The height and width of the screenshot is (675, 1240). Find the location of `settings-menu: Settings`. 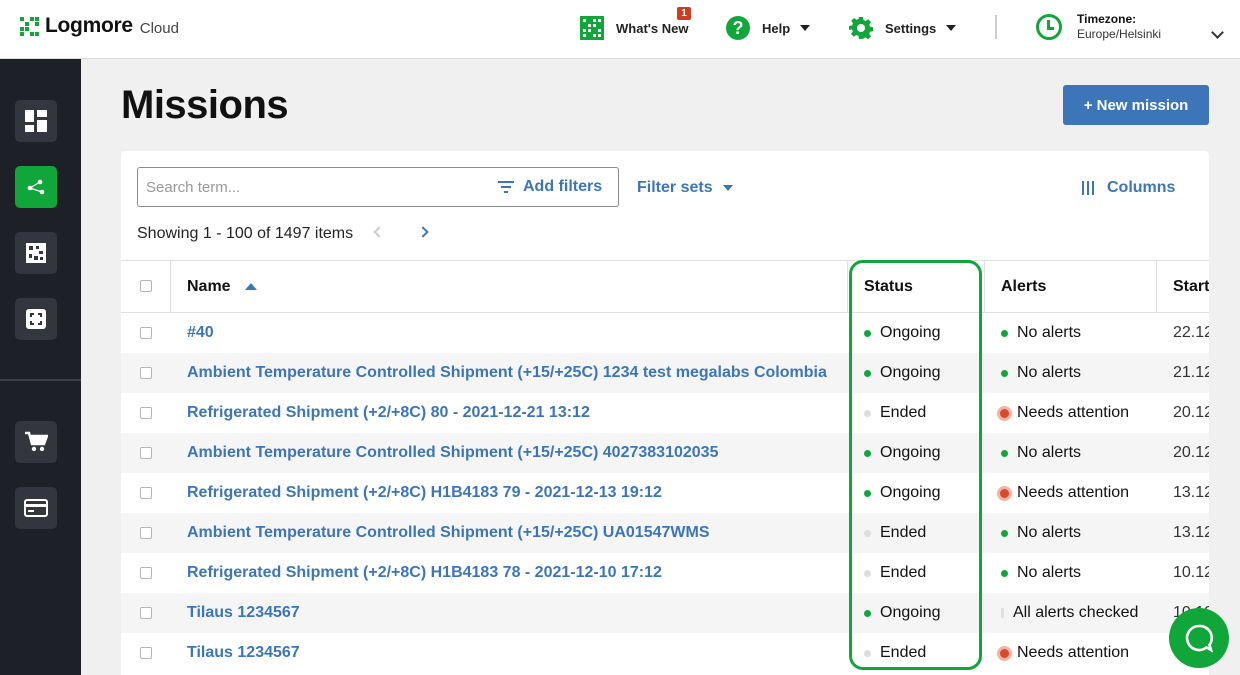

settings-menu: Settings is located at coordinates (903, 28).